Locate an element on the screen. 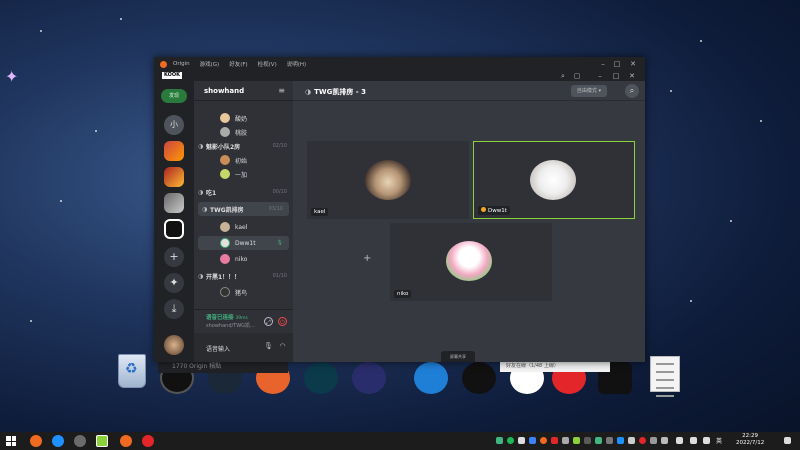  sparkle-icon: ✦ is located at coordinates (12, 76).